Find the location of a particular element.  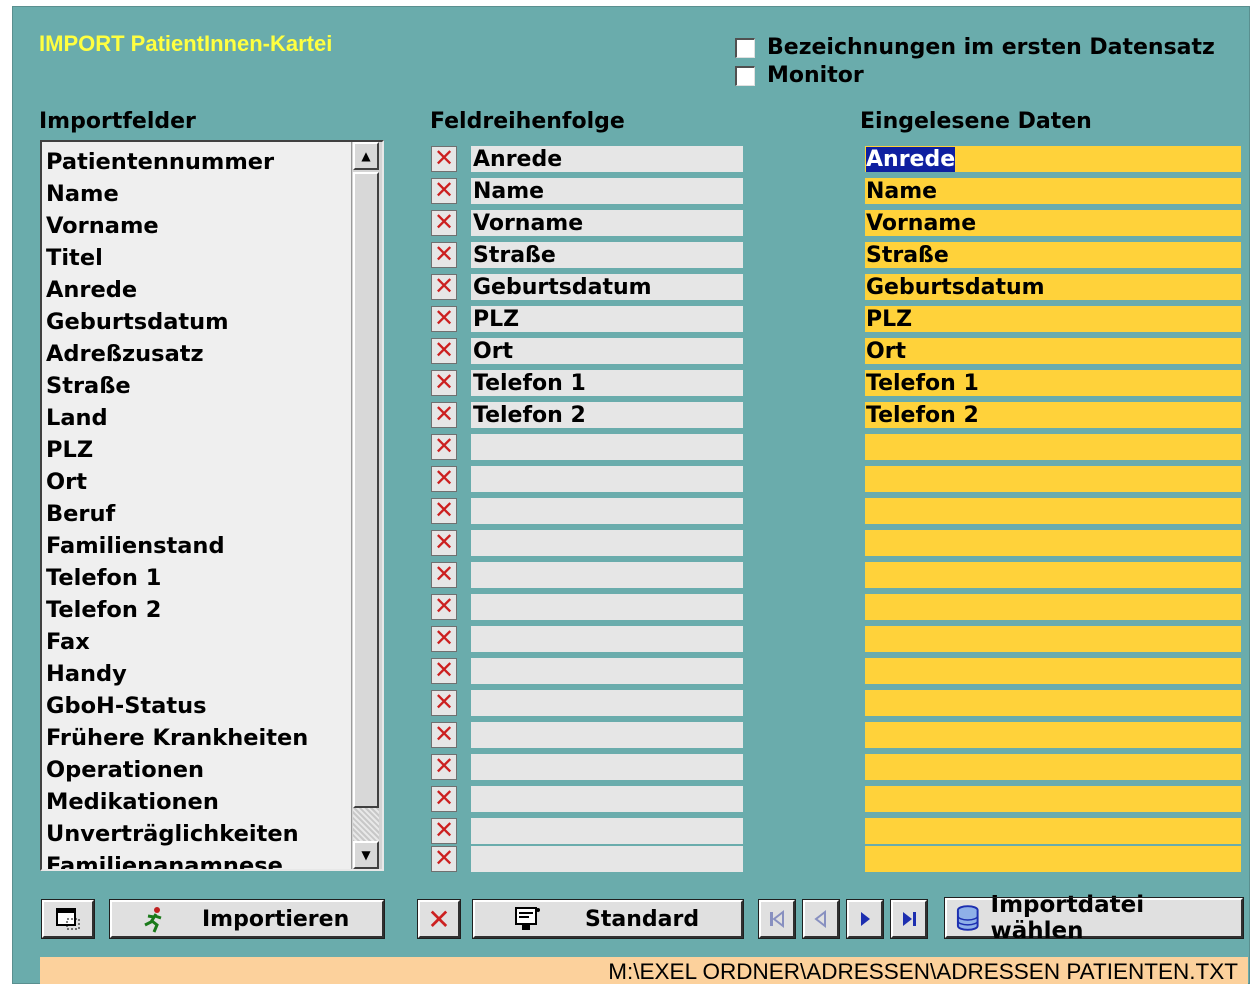

import-field-item: PLZ is located at coordinates (196, 450).